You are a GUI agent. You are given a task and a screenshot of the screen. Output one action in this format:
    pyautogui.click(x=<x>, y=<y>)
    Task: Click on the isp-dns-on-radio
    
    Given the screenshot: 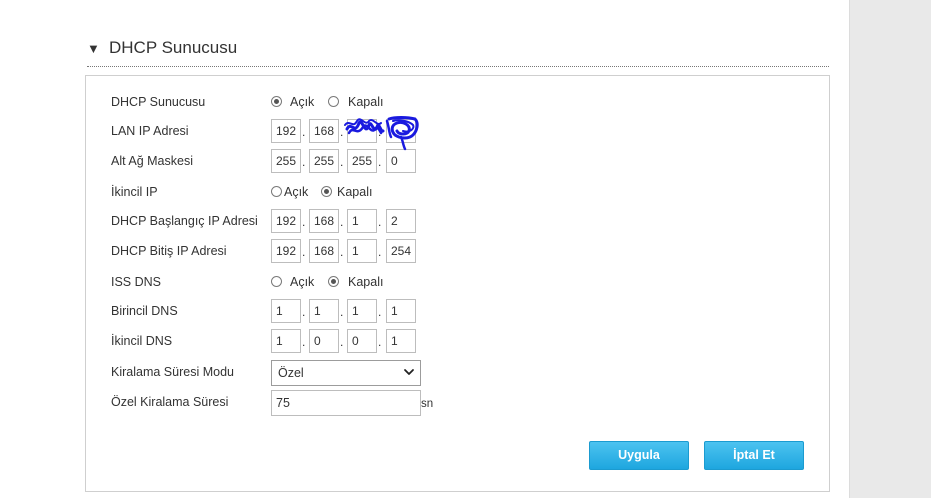 What is the action you would take?
    pyautogui.click(x=276, y=281)
    